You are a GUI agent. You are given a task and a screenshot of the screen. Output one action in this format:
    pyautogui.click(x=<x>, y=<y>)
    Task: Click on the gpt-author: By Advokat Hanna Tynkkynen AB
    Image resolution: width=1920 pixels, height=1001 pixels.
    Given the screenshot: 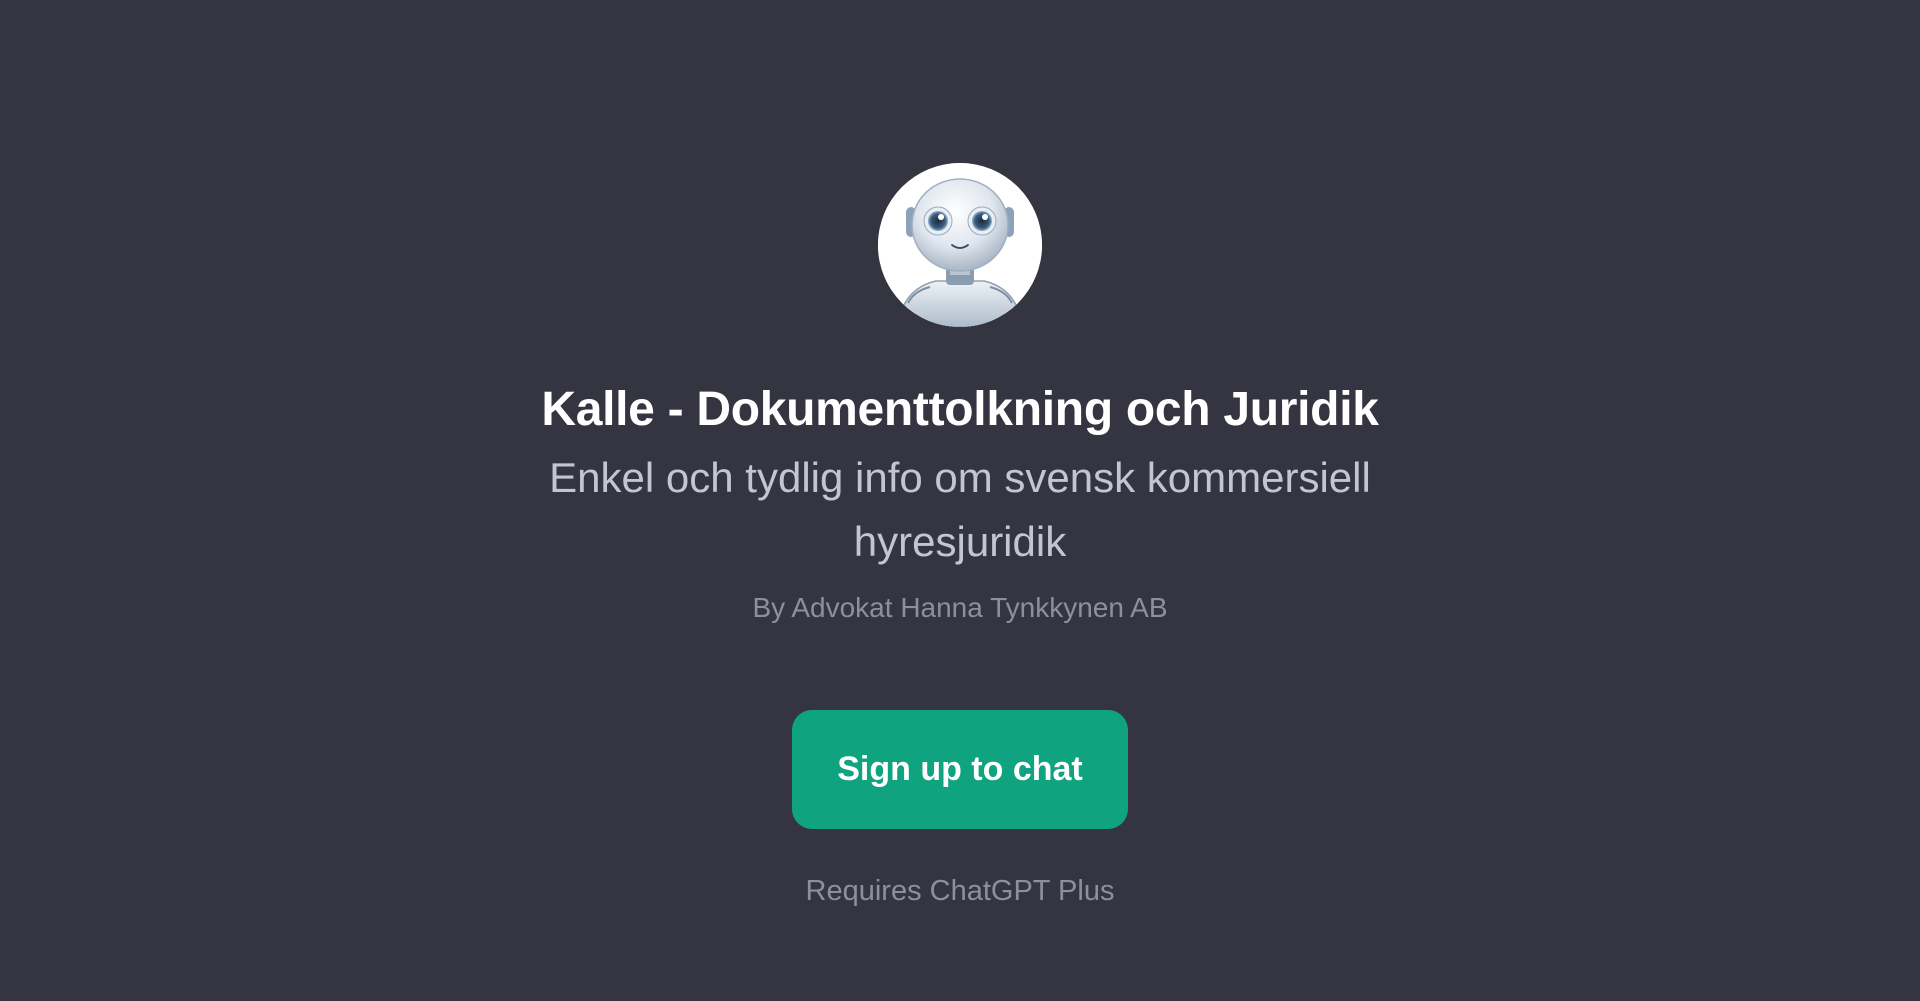 What is the action you would take?
    pyautogui.click(x=960, y=607)
    